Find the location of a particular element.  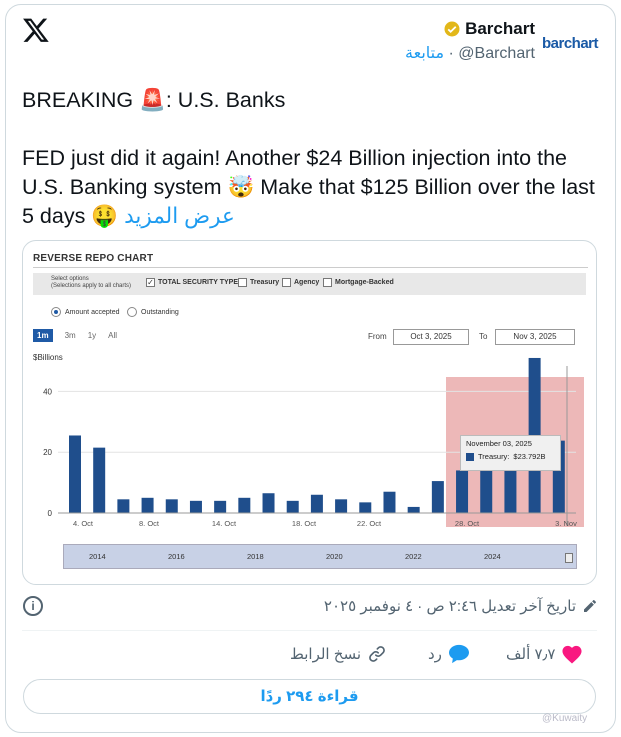

like-count: ٧٫٧ ألف is located at coordinates (531, 654).